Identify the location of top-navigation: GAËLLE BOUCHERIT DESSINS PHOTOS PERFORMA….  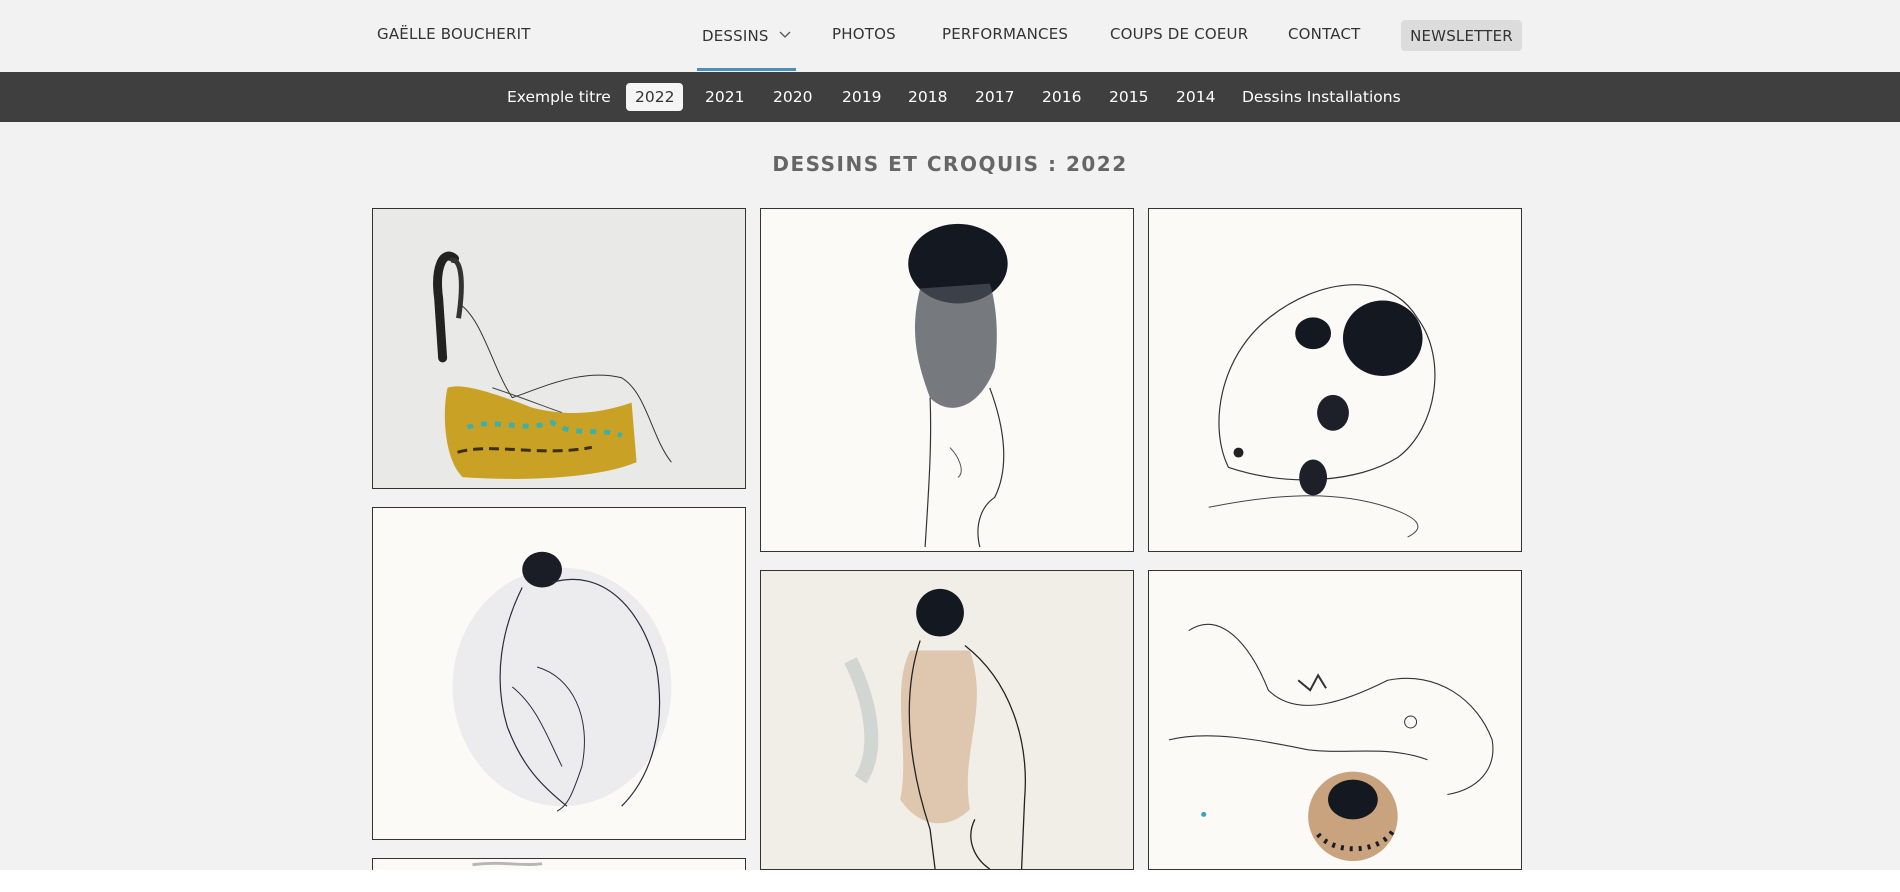
(950, 36).